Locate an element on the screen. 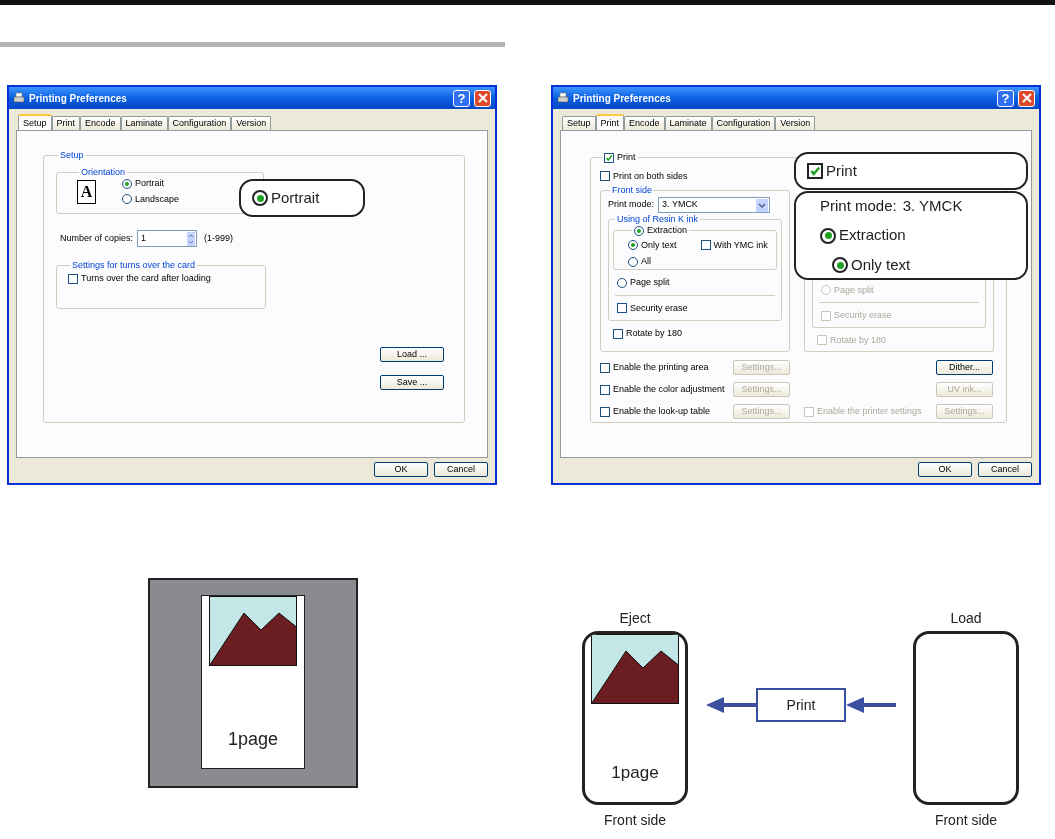 The image size is (1055, 839). checkbox-label: With YMC ink is located at coordinates (740, 245).